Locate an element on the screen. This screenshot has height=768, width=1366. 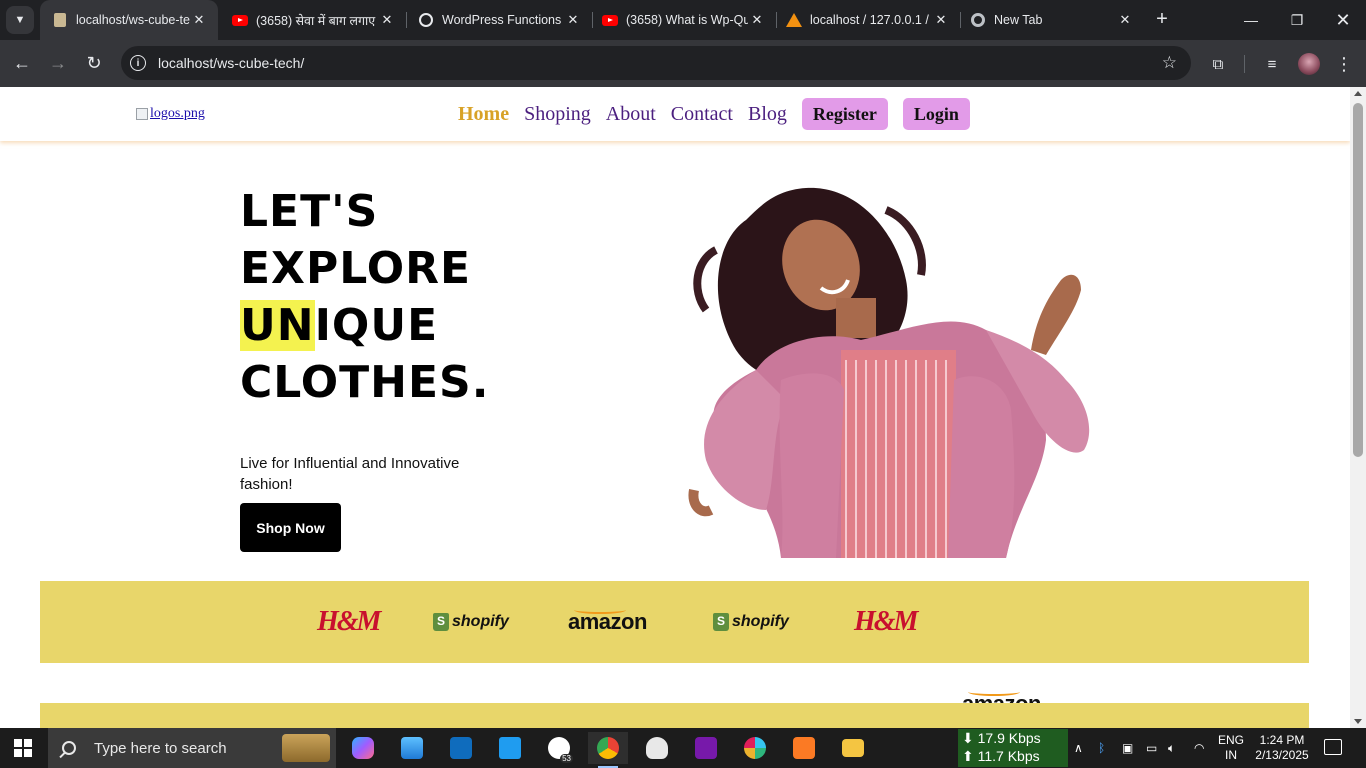
taskbar-clock: 1:24 PM 2/13/2025 is located at coordinates (1282, 748).